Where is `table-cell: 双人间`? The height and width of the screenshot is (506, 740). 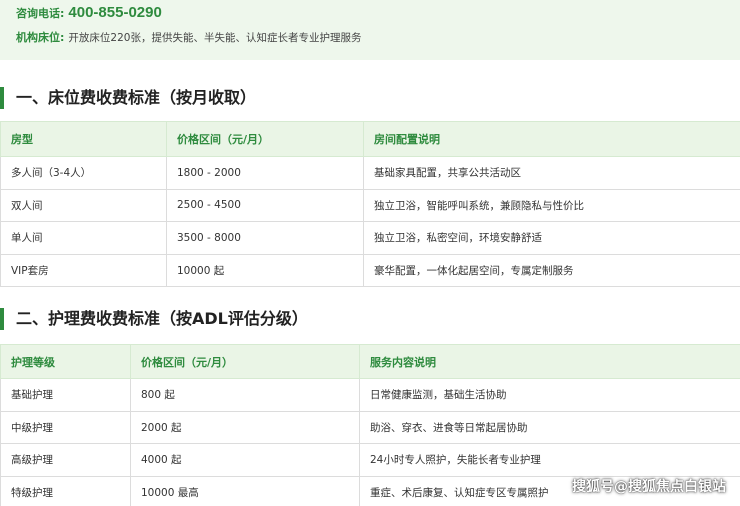
table-cell: 双人间 is located at coordinates (83, 205).